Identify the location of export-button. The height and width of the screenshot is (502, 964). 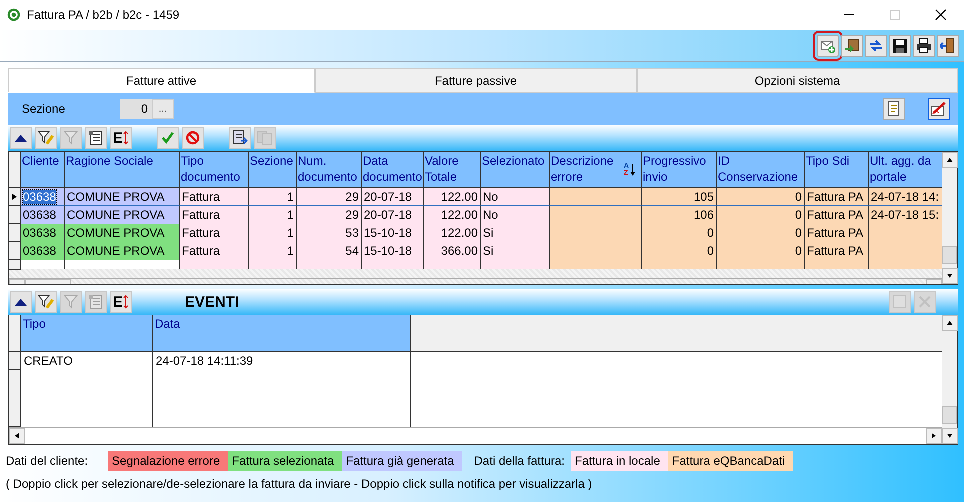
(240, 138).